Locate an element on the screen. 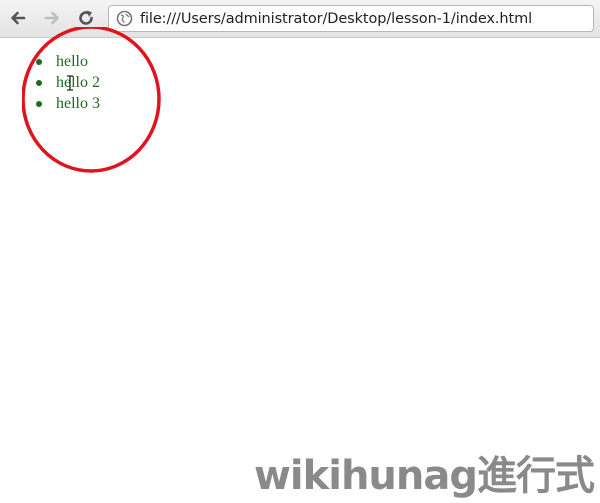 This screenshot has width=600, height=503. reload-icon is located at coordinates (86, 17).